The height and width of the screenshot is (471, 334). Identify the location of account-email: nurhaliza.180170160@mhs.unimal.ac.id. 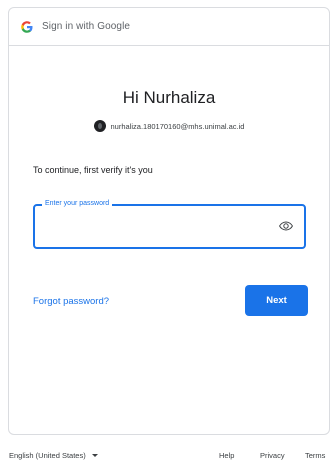
(177, 126).